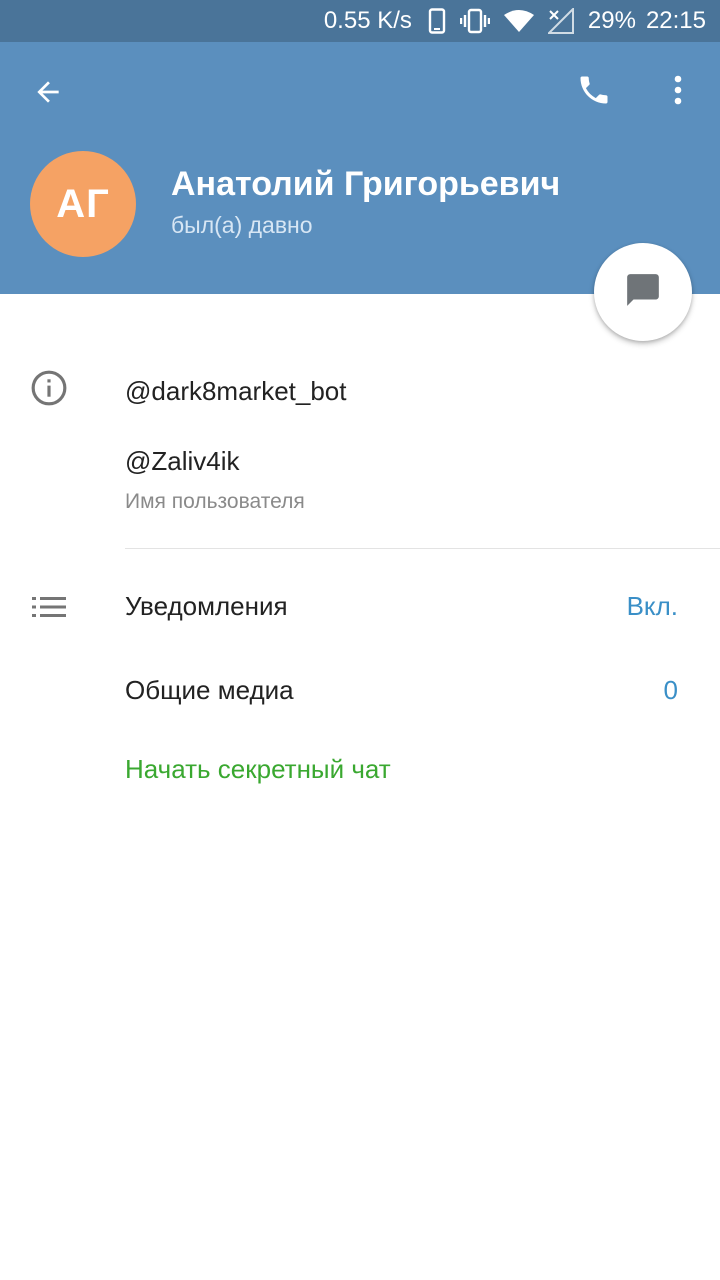 The image size is (720, 1280). I want to click on username-value: @Zaliv4ik, so click(182, 461).